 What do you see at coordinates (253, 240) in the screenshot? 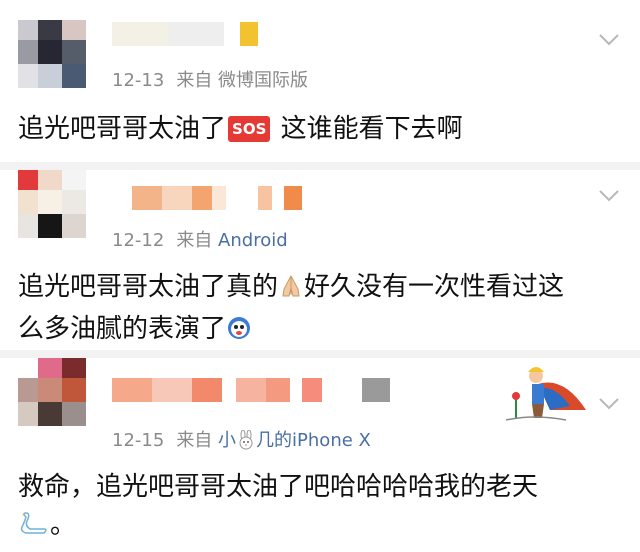
I see `source-label: Android` at bounding box center [253, 240].